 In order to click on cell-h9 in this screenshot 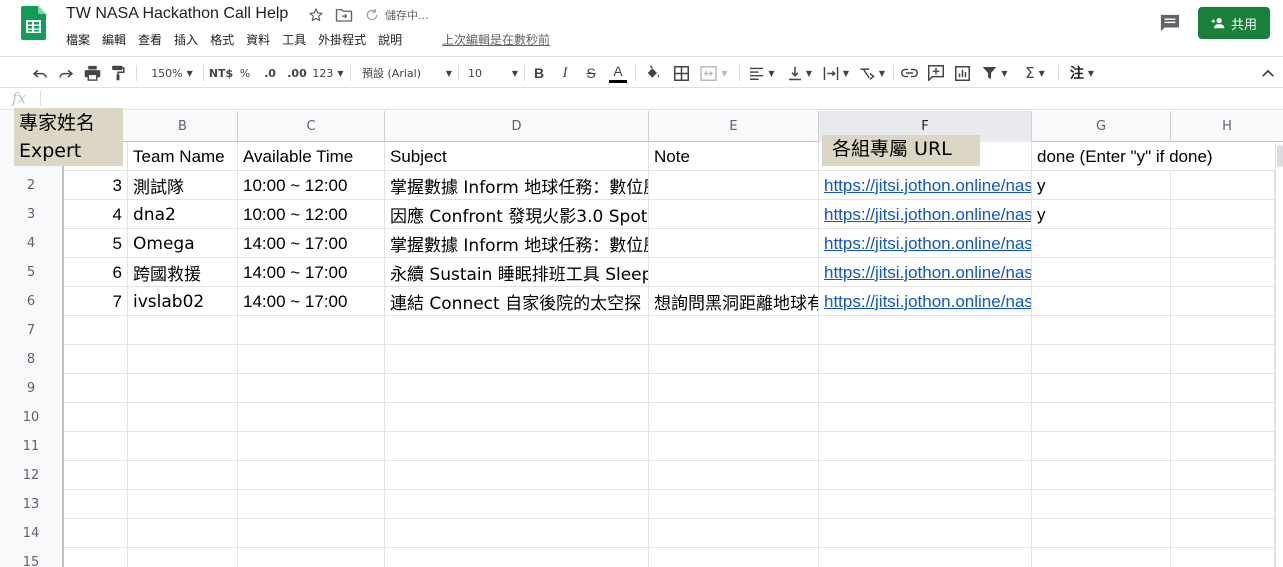, I will do `click(1223, 388)`.